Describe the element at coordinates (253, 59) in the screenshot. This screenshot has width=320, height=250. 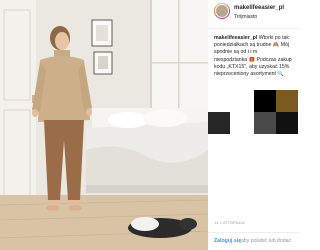
I see `caption-line-3: niespodzianka 🎁 Podczas zakup` at that location.